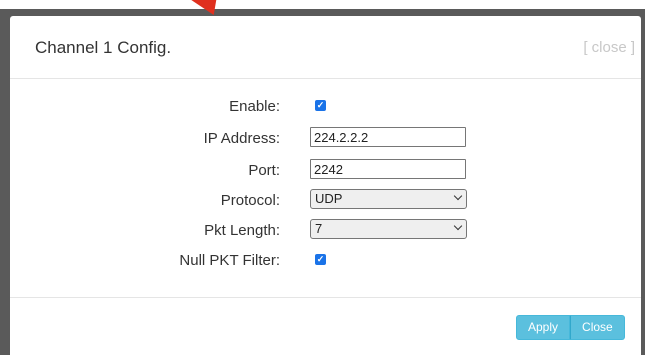 Image resolution: width=645 pixels, height=356 pixels. I want to click on null-pkt-filter-label: Null PKT Filter:, so click(229, 260).